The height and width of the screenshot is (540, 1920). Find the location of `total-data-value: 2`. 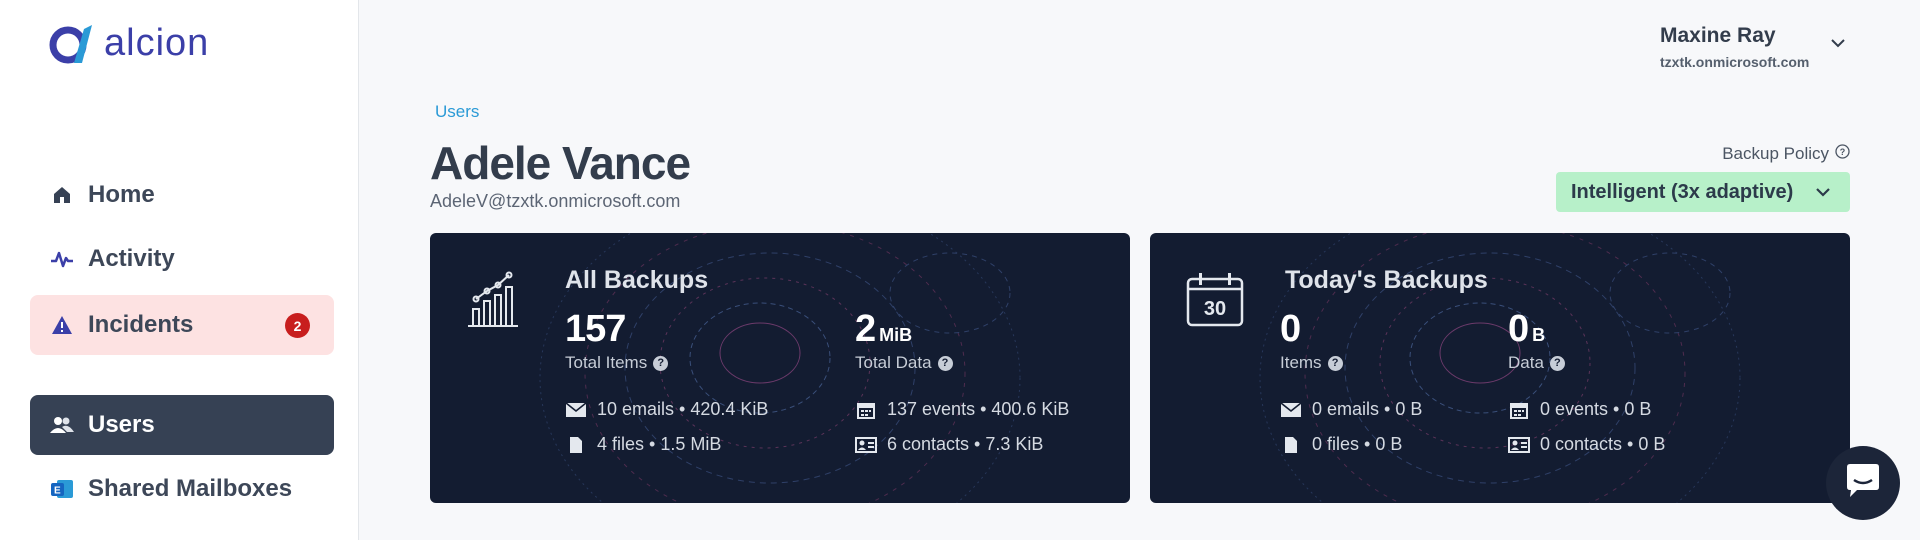

total-data-value: 2 is located at coordinates (865, 329).